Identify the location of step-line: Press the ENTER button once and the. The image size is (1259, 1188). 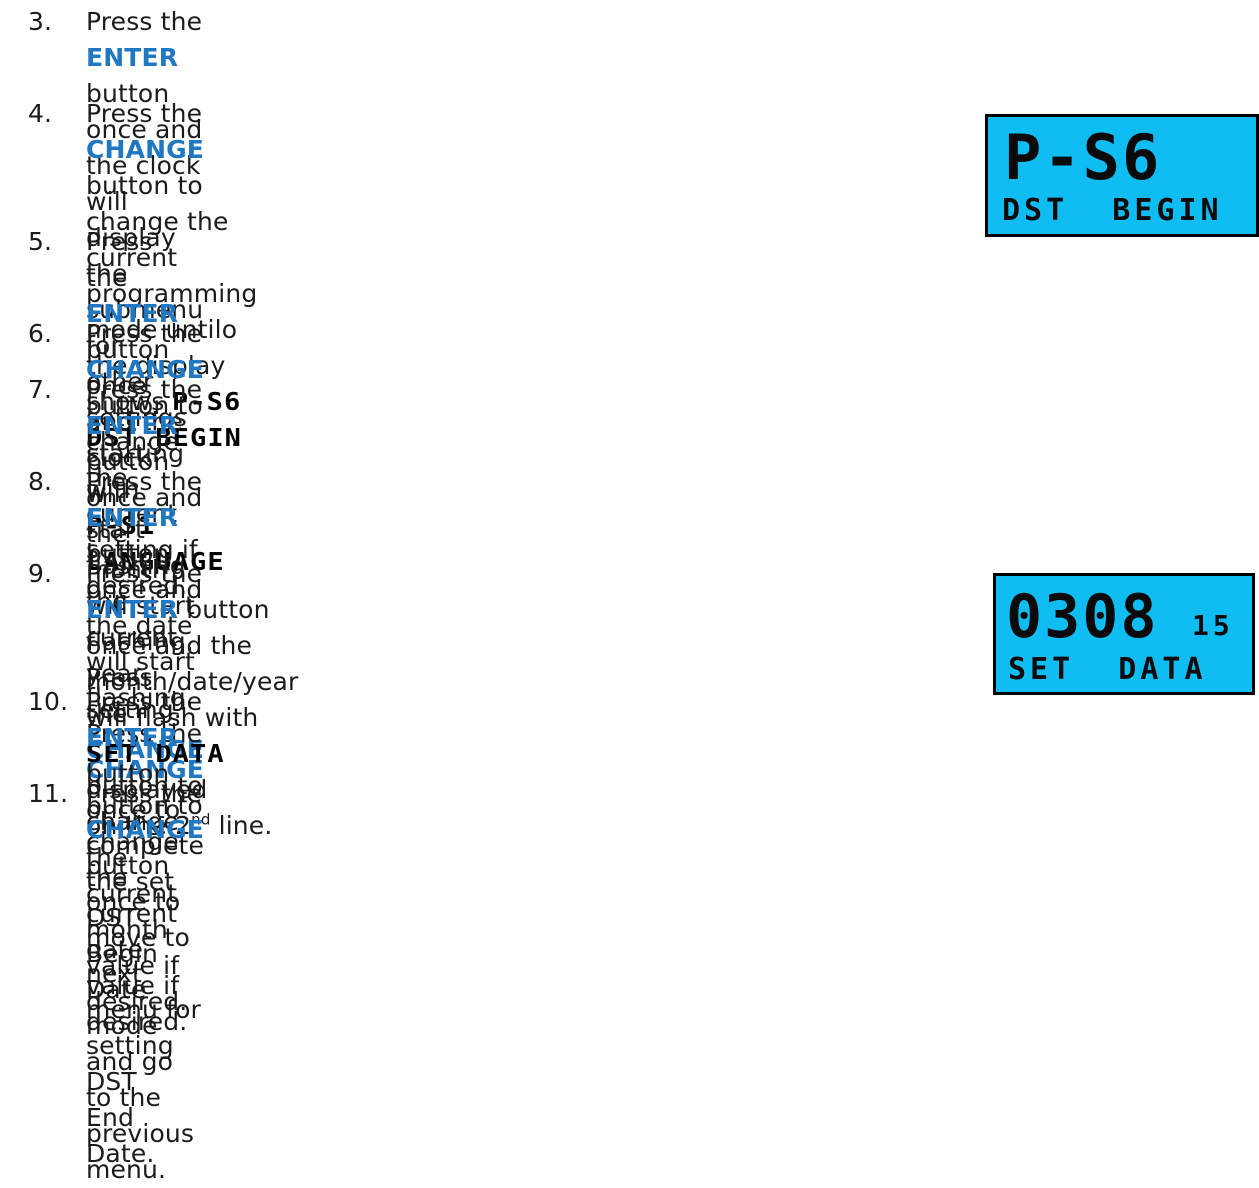
(178, 609).